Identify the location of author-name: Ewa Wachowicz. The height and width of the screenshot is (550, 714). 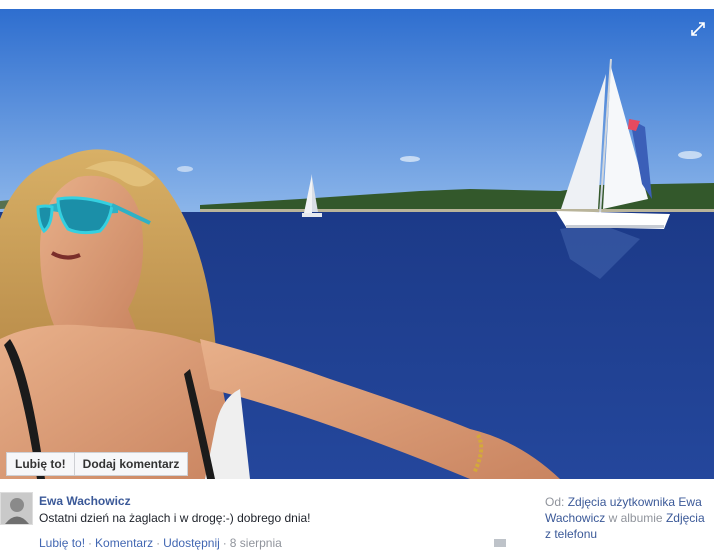
(85, 501).